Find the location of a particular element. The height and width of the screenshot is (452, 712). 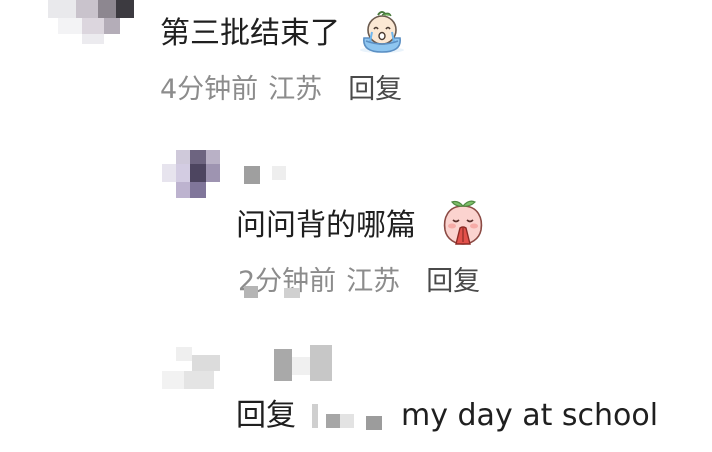

reply-prefix: 回复 is located at coordinates (266, 415).